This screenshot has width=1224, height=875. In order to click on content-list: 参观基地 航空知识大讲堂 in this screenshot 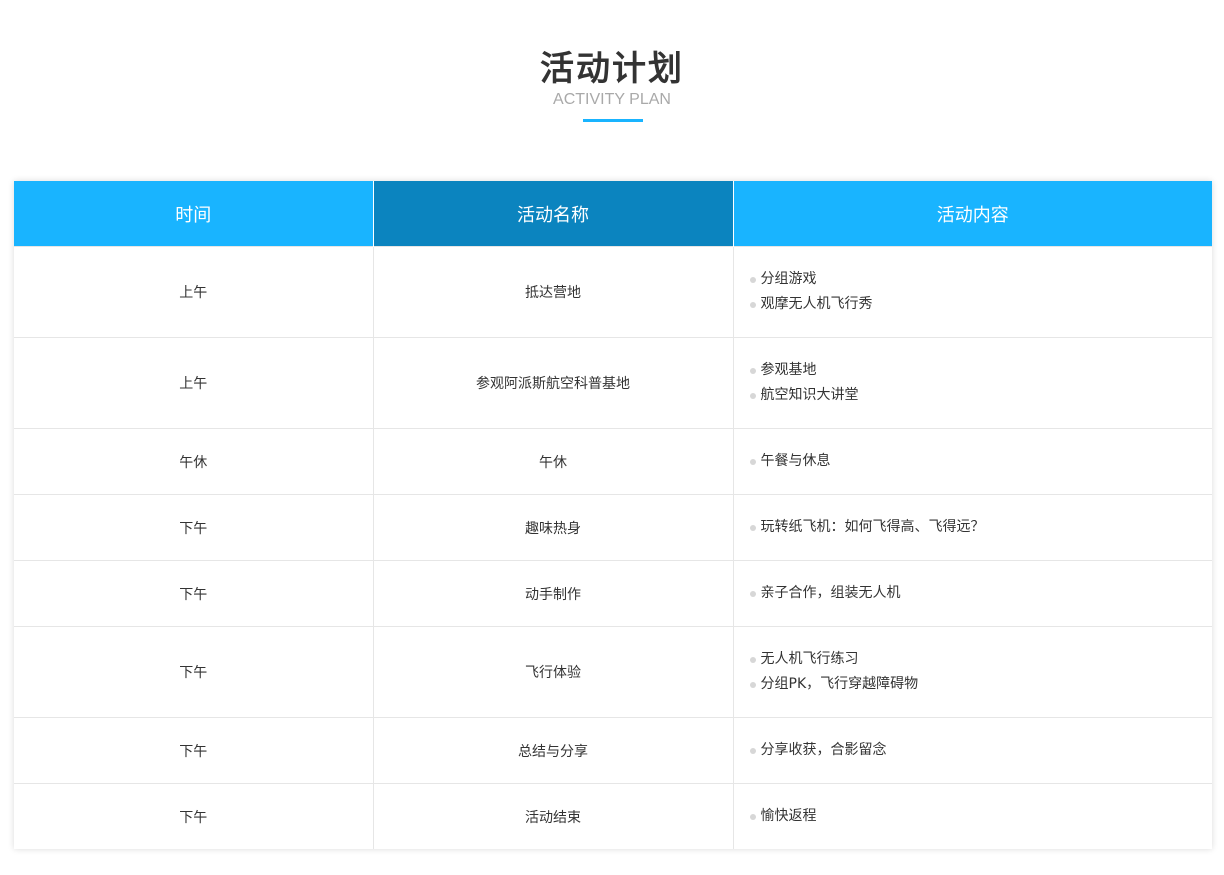, I will do `click(981, 383)`.